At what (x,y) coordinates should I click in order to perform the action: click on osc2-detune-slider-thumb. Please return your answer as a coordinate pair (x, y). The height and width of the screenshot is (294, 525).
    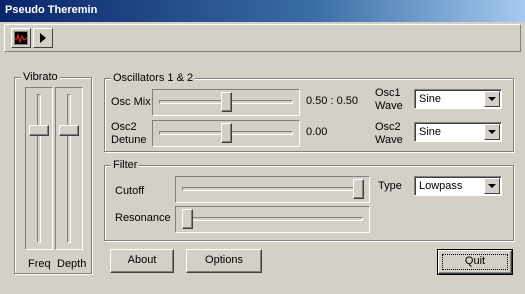
    Looking at the image, I should click on (226, 133).